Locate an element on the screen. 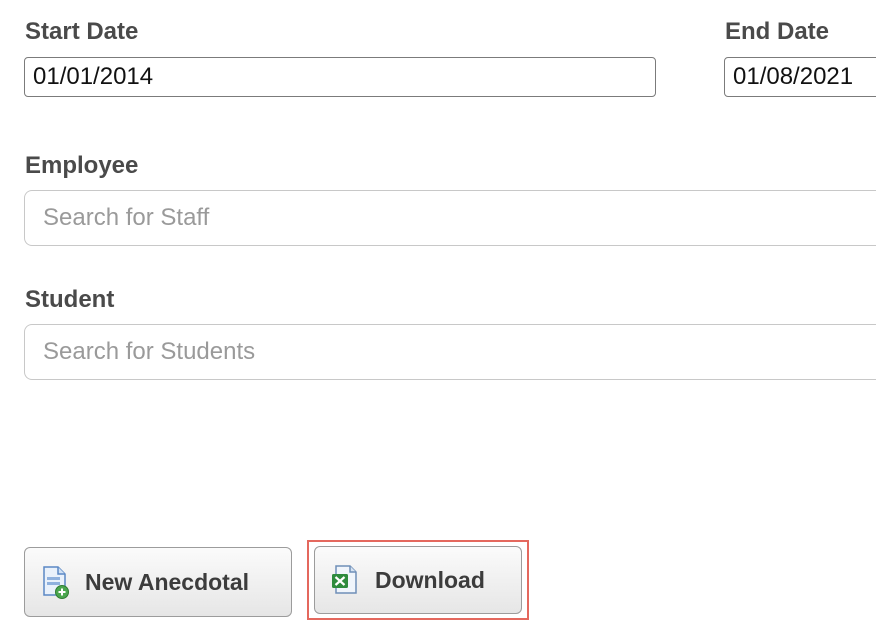  employee-label: Employee is located at coordinates (82, 165).